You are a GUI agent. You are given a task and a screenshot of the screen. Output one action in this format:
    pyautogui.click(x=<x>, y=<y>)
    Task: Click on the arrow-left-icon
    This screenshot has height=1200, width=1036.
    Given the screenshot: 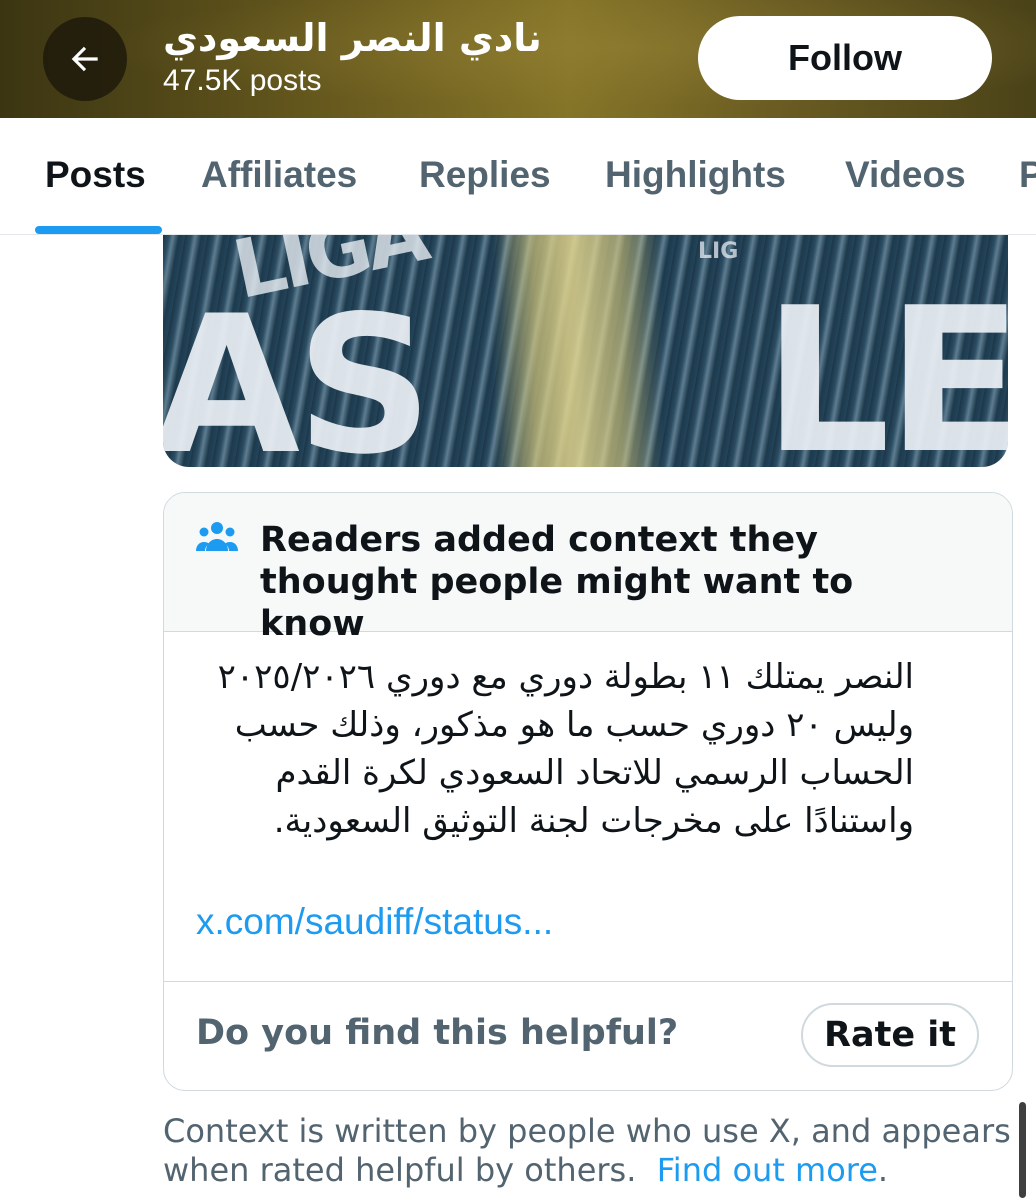 What is the action you would take?
    pyautogui.click(x=84, y=59)
    